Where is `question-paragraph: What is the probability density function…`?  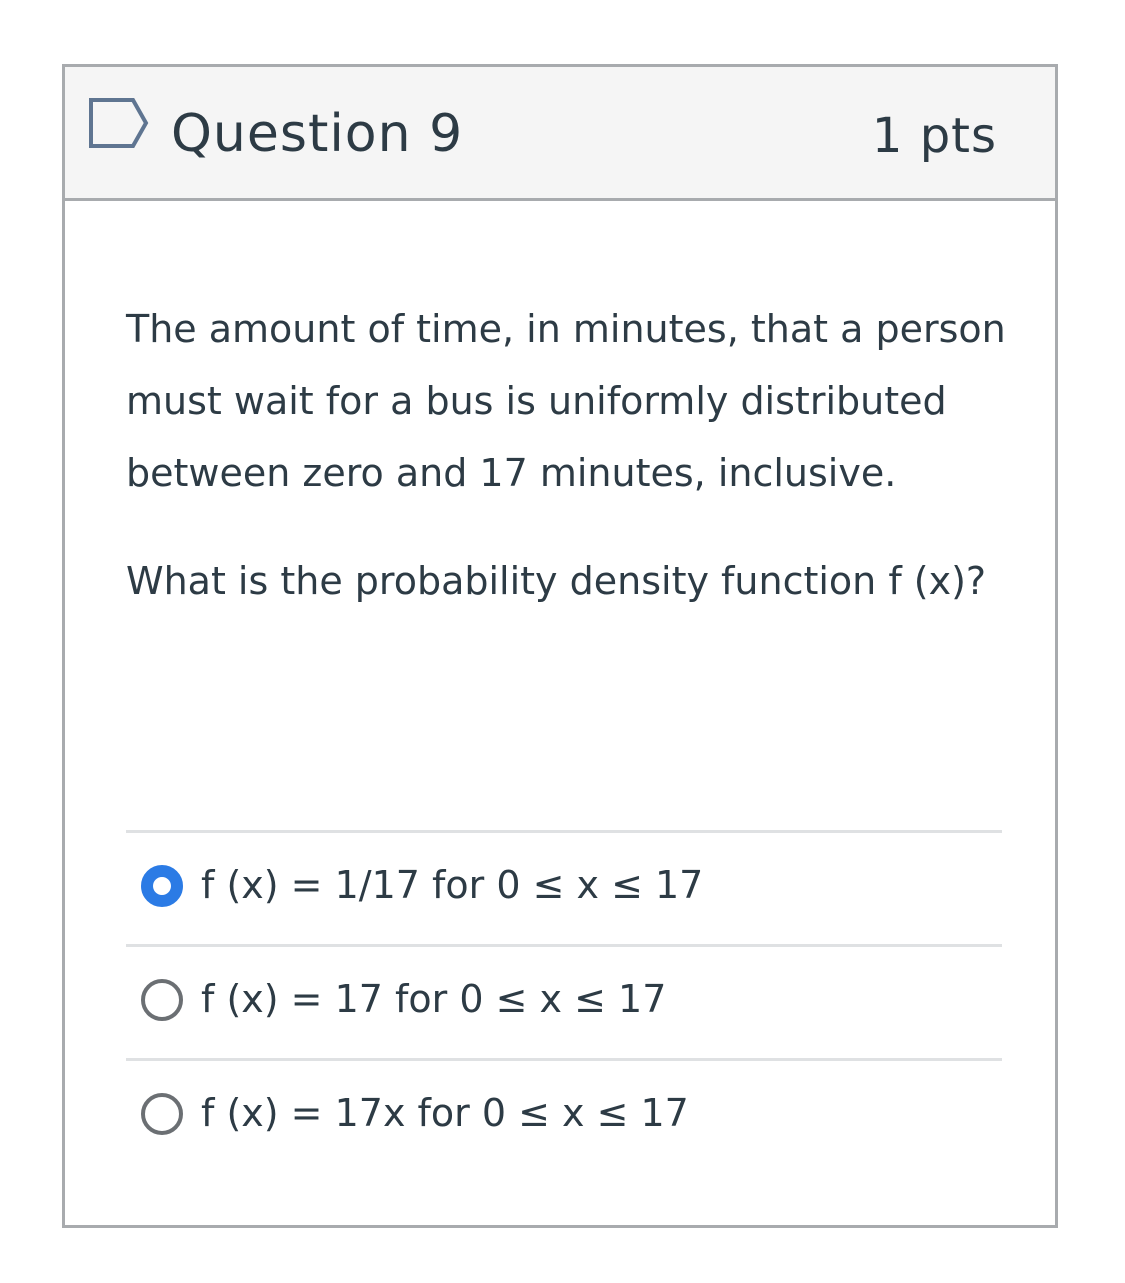 question-paragraph: What is the probability density function… is located at coordinates (556, 581).